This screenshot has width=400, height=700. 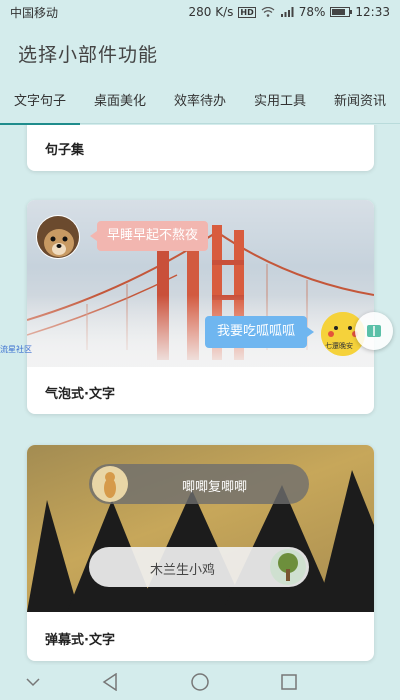 What do you see at coordinates (65, 150) in the screenshot?
I see `card-label: 句子集` at bounding box center [65, 150].